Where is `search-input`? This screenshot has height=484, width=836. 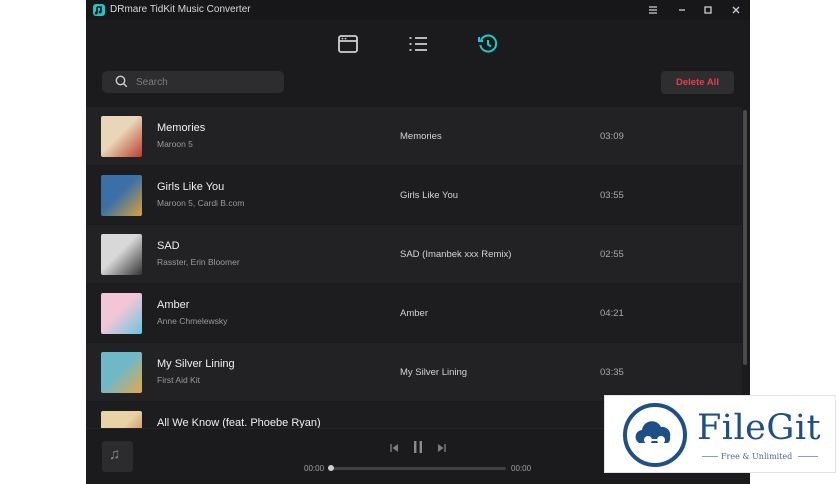 search-input is located at coordinates (206, 82).